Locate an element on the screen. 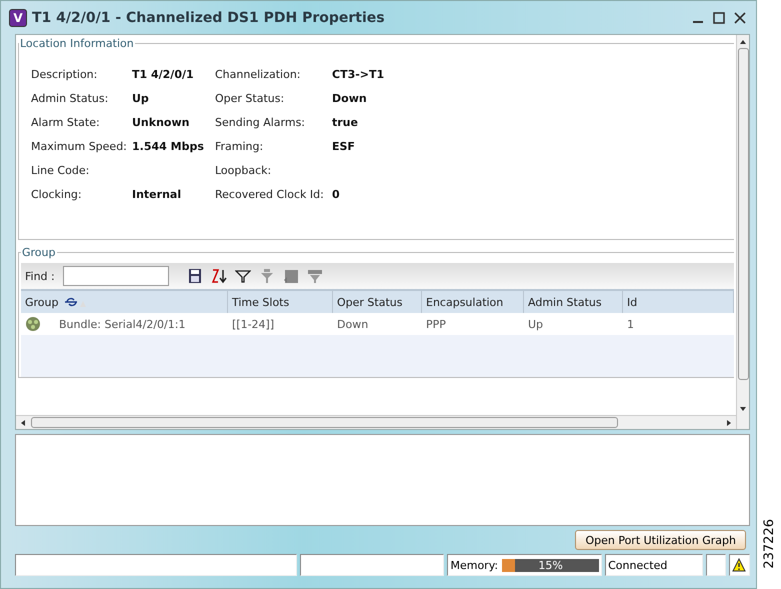 The width and height of the screenshot is (781, 589). field-label: Alarm State: is located at coordinates (66, 122).